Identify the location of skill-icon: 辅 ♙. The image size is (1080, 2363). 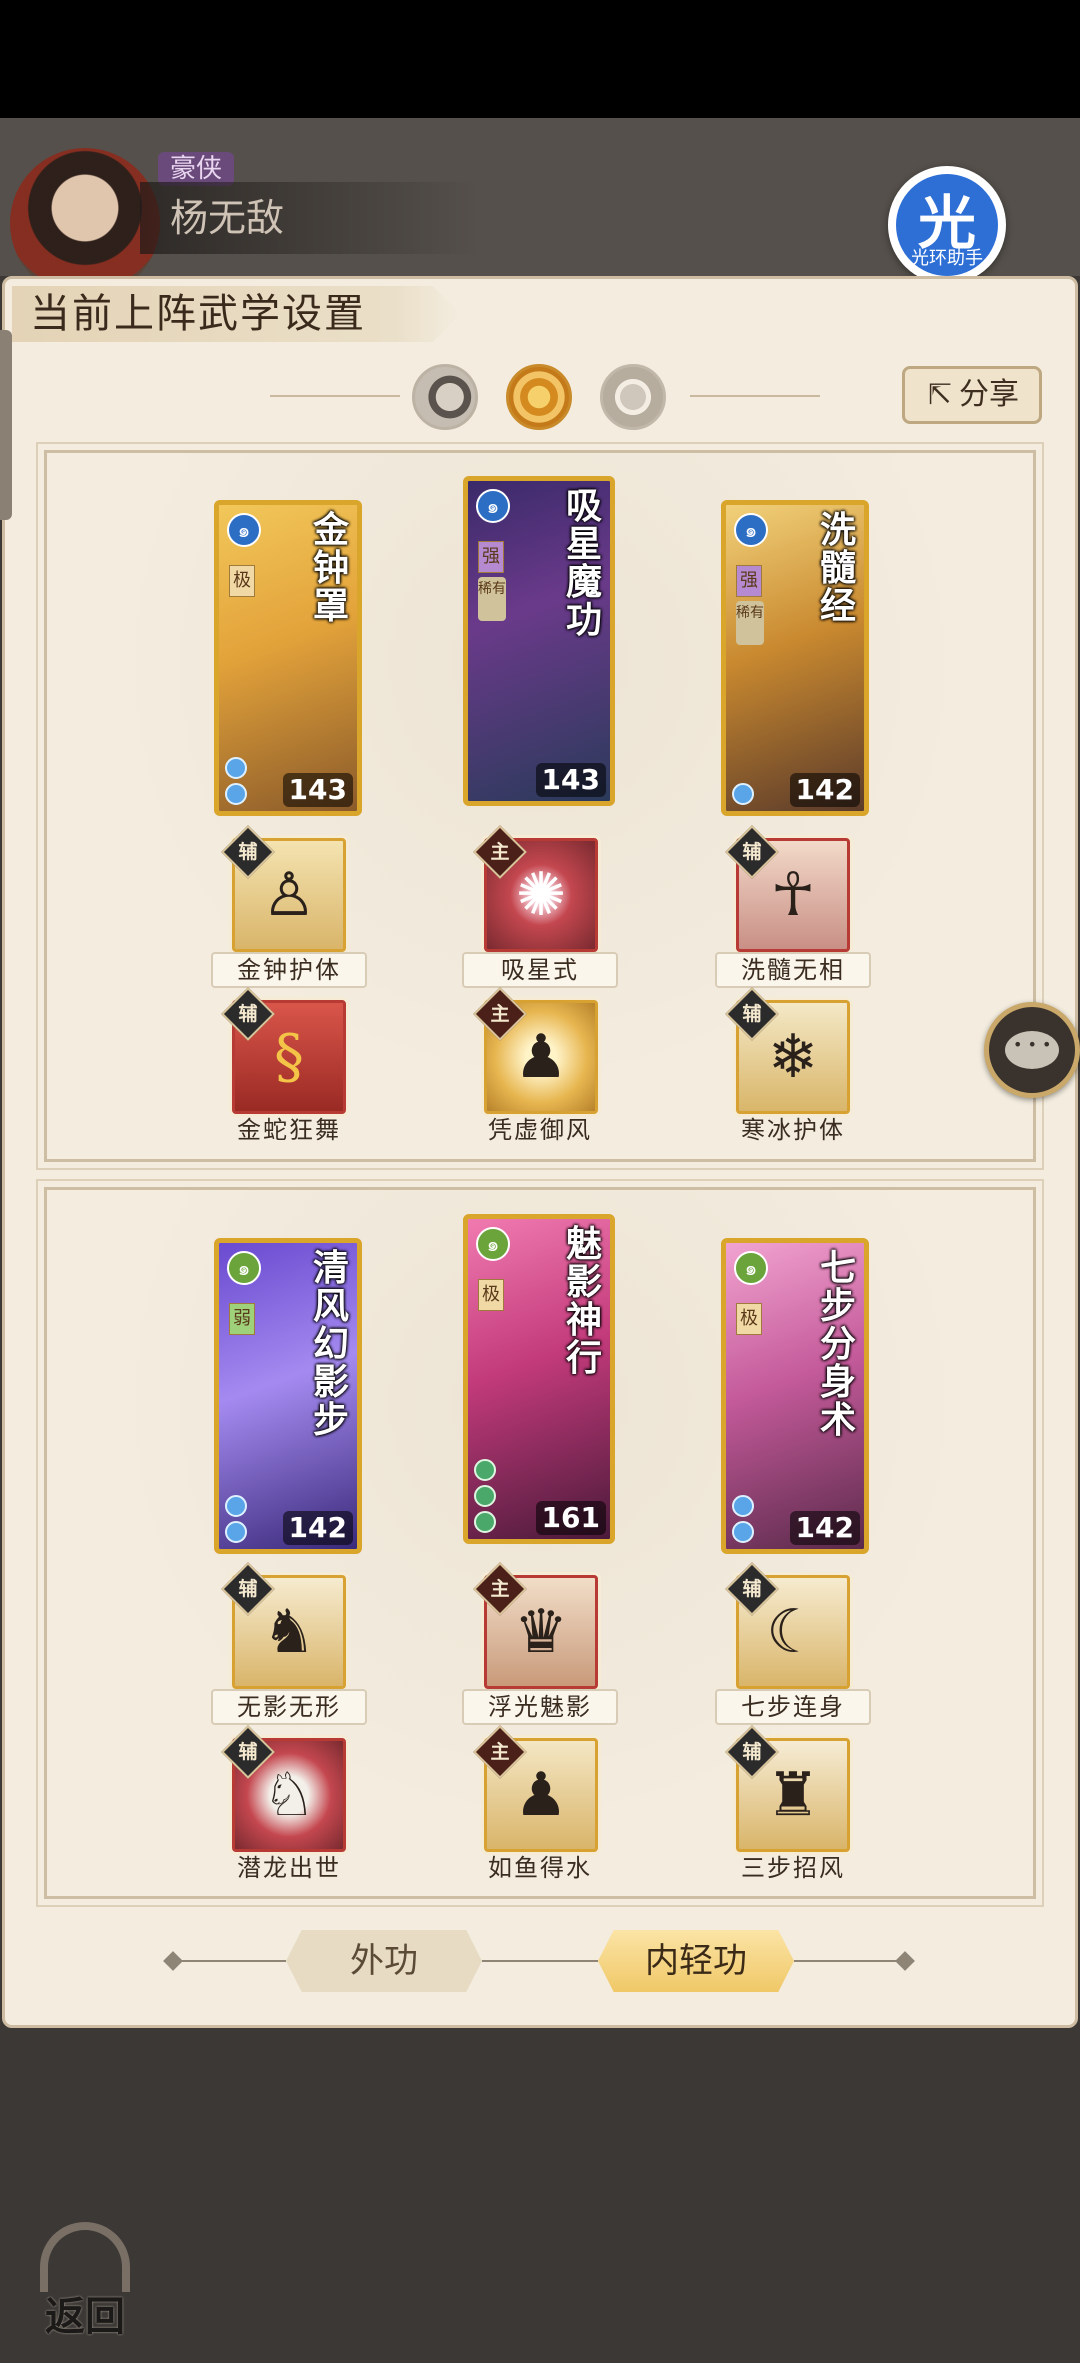
(283, 888).